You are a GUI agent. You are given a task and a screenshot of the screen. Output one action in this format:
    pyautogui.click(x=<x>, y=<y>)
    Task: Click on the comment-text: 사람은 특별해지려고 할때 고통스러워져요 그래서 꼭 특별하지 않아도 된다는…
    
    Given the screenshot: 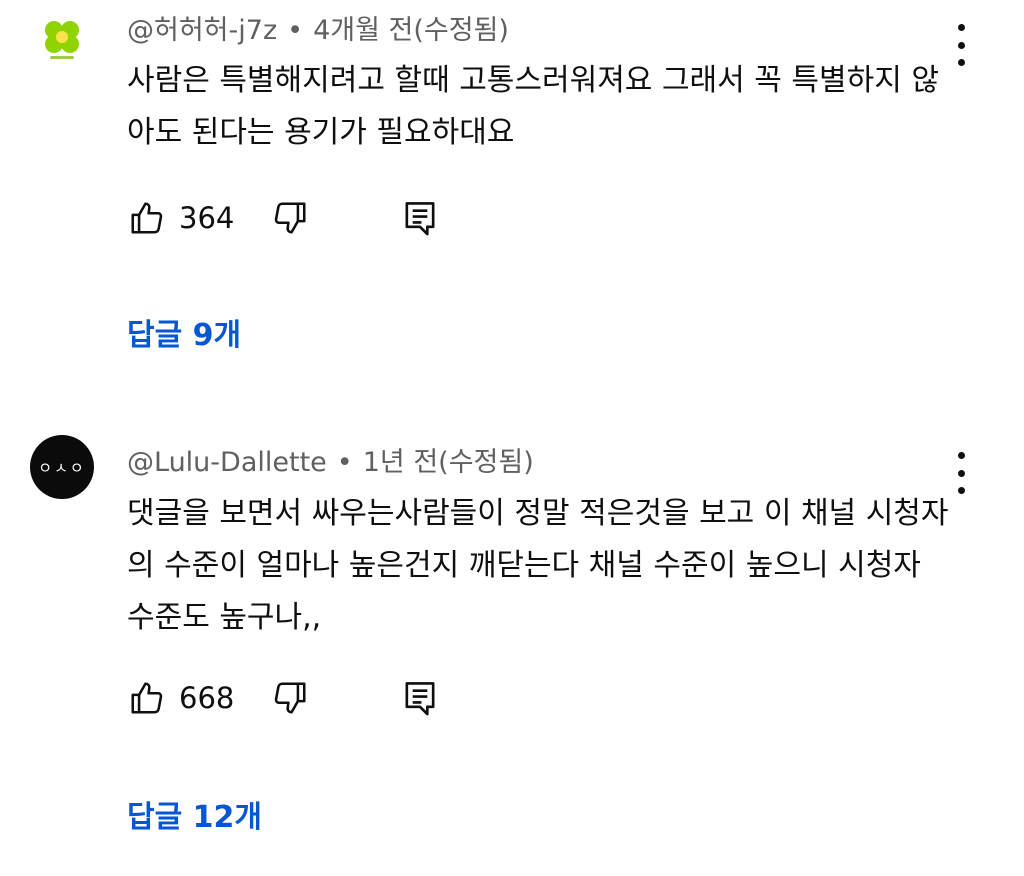 What is the action you would take?
    pyautogui.click(x=533, y=106)
    